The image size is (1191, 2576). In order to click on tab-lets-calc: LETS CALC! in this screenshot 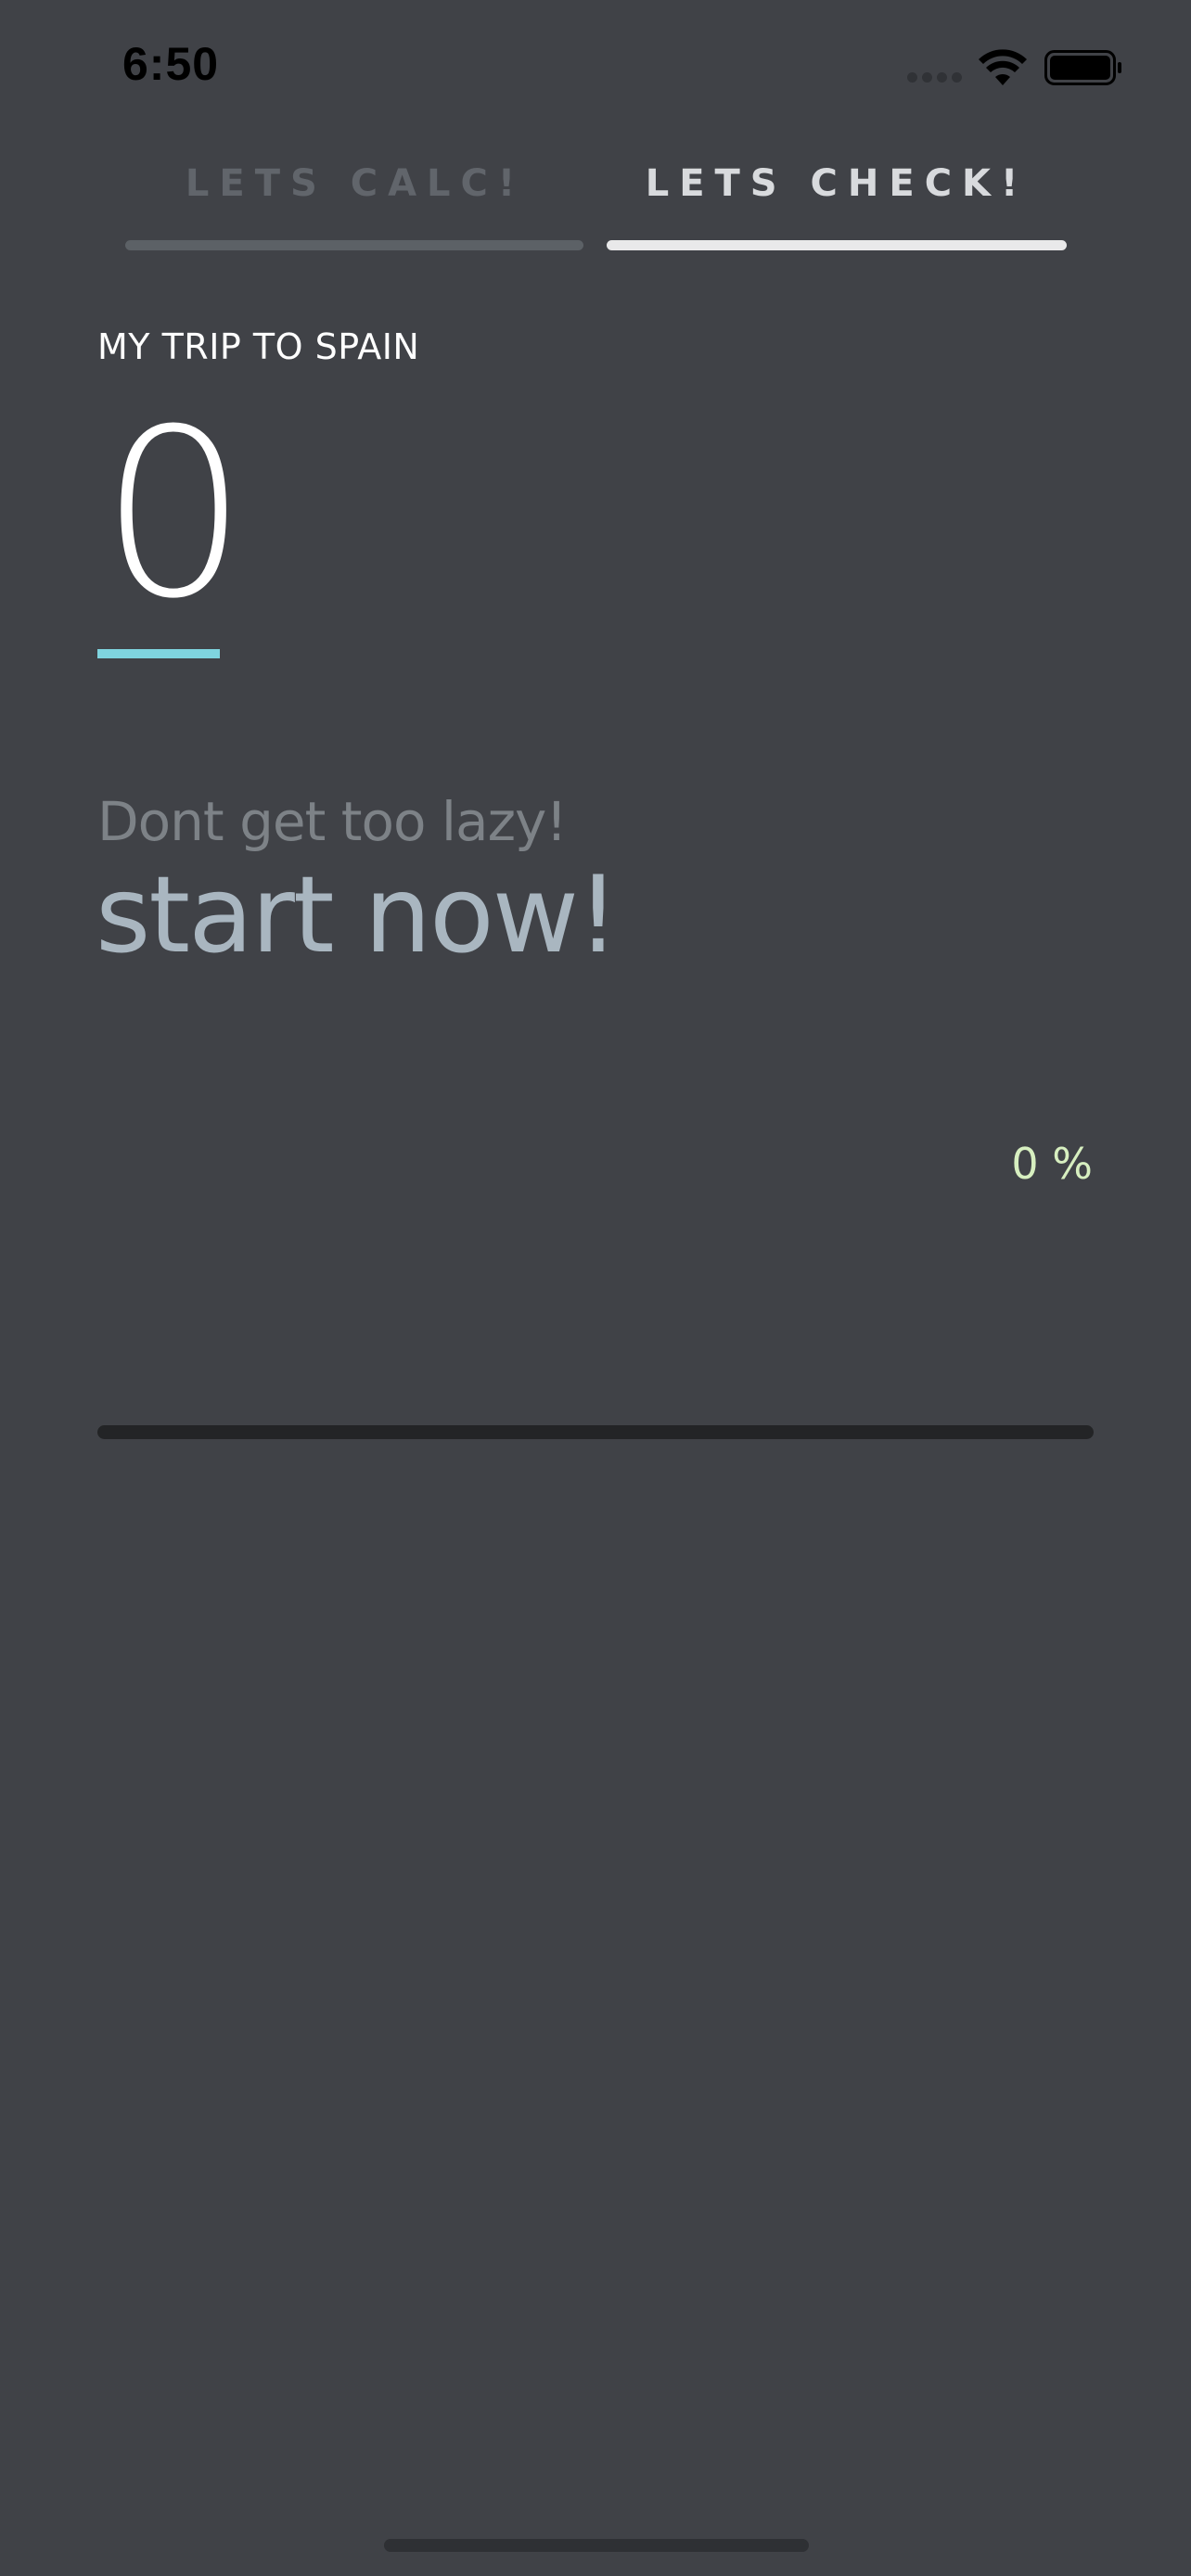, I will do `click(355, 183)`.